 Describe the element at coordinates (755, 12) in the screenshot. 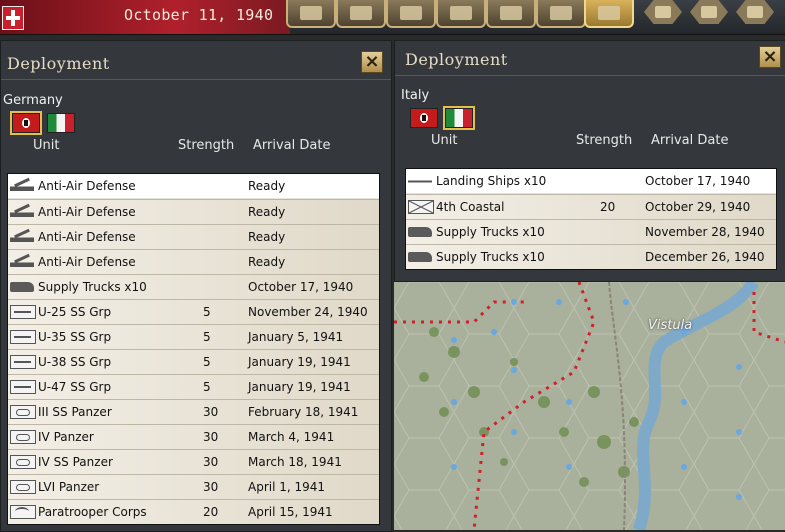

I see `tank-hex-button` at that location.